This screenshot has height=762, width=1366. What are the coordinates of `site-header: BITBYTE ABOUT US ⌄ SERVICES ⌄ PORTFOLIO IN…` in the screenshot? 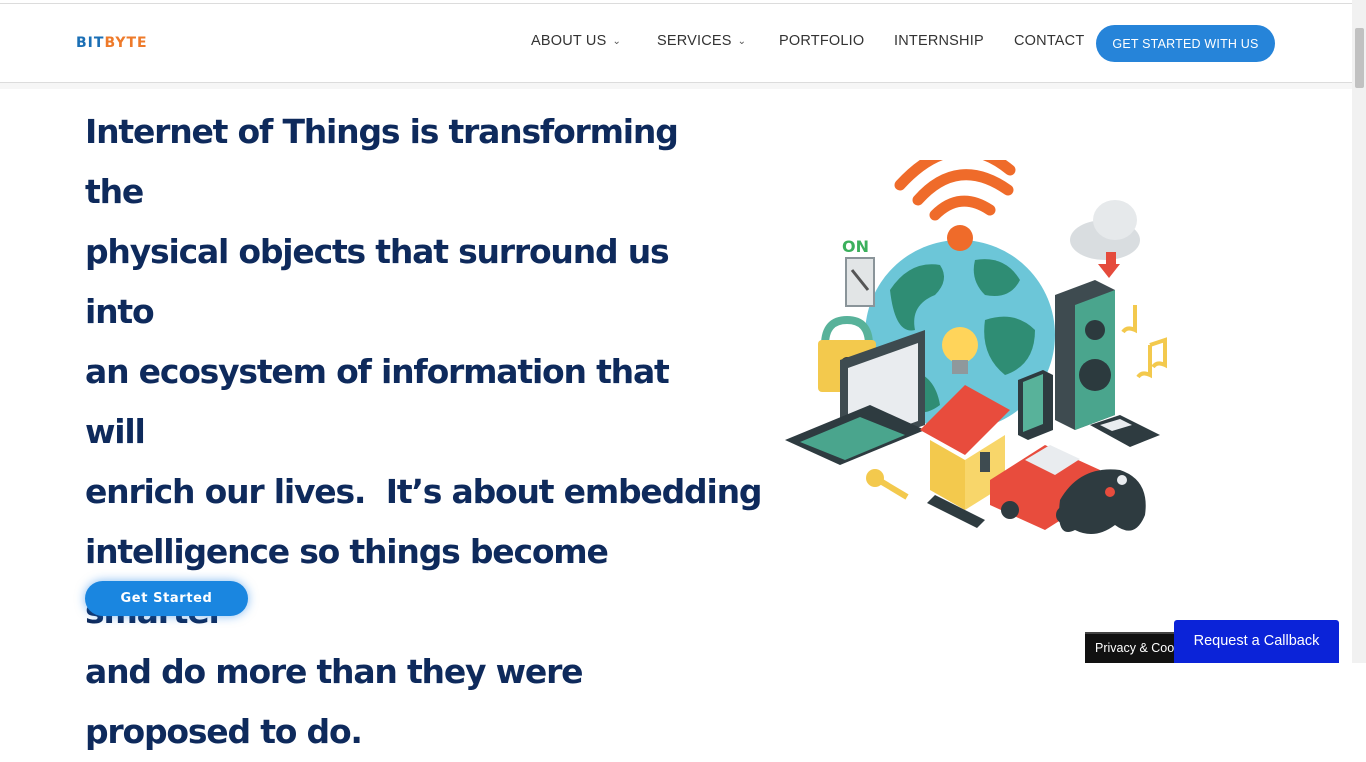 It's located at (676, 43).